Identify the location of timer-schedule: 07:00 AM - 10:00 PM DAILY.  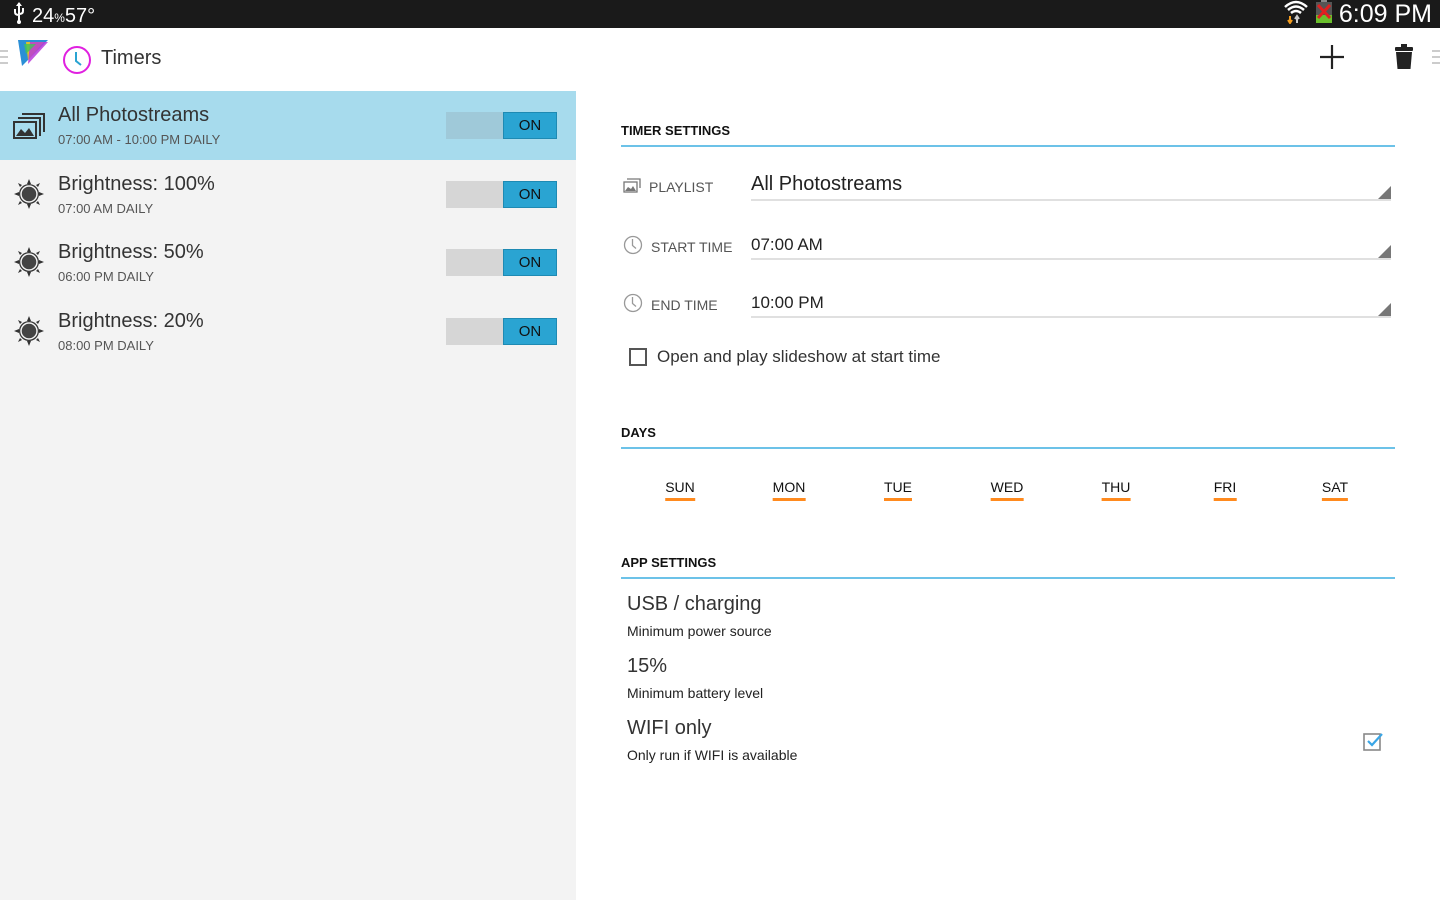
(139, 139).